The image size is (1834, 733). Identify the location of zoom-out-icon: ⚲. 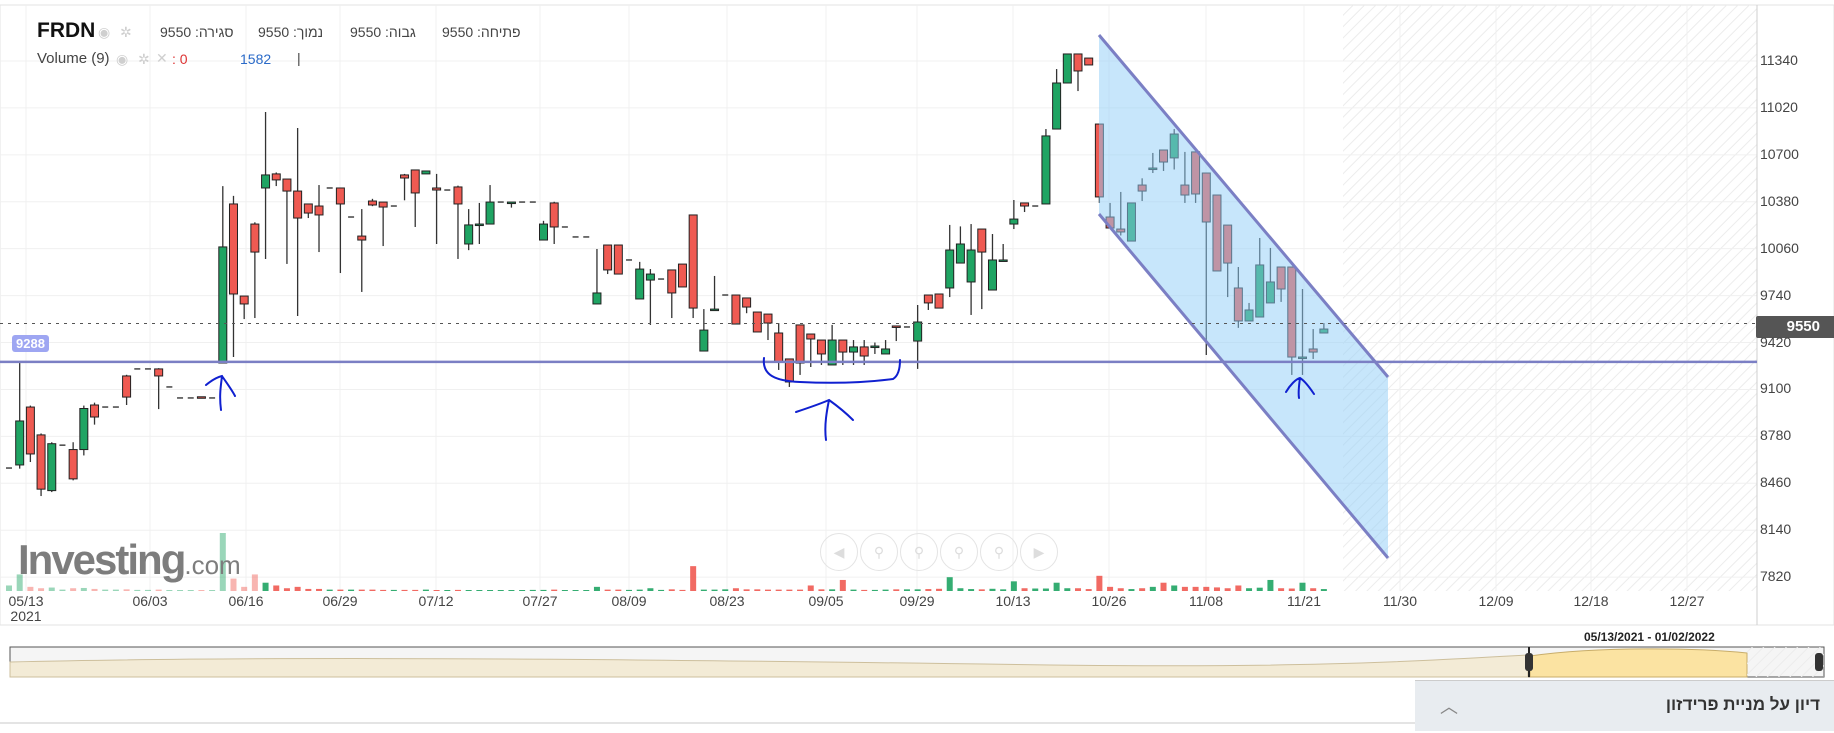
(879, 552).